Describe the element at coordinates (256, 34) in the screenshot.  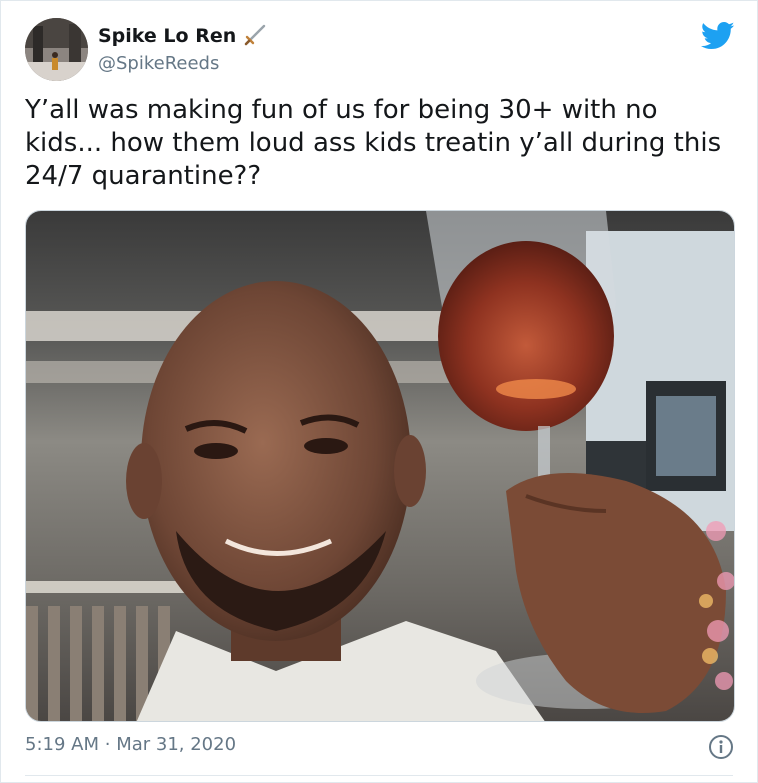
I see `dagger-emoji-icon` at that location.